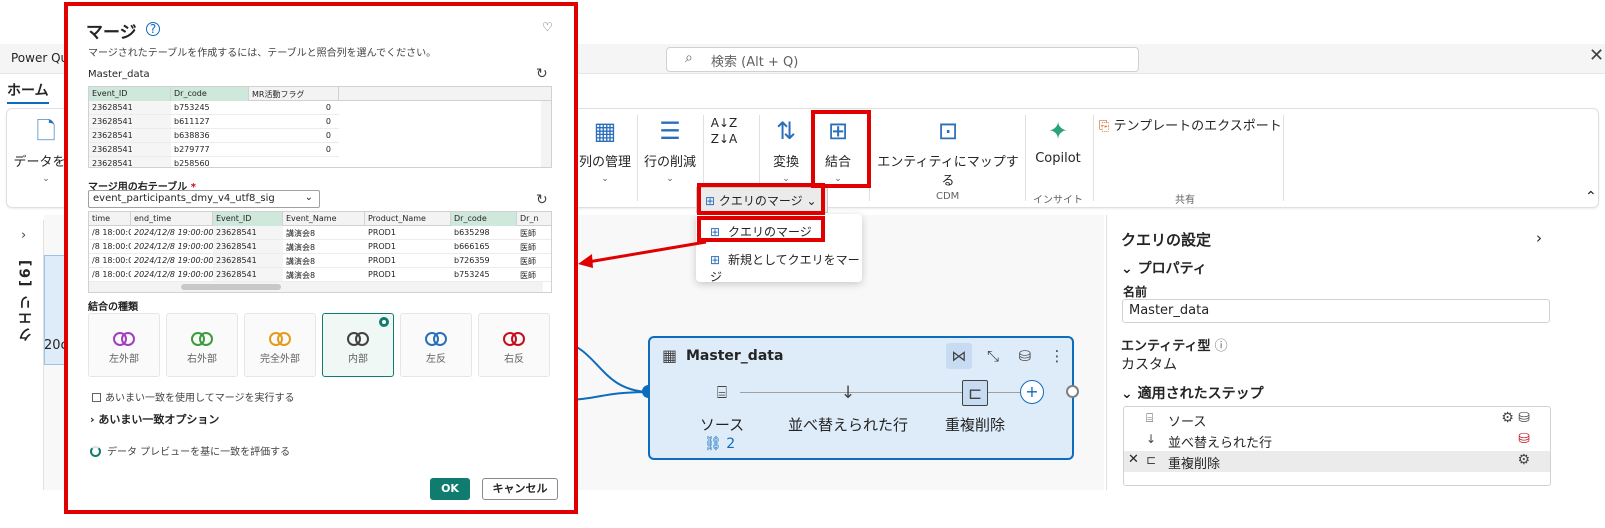  Describe the element at coordinates (1539, 238) in the screenshot. I see `chevron-right-icon: ›` at that location.